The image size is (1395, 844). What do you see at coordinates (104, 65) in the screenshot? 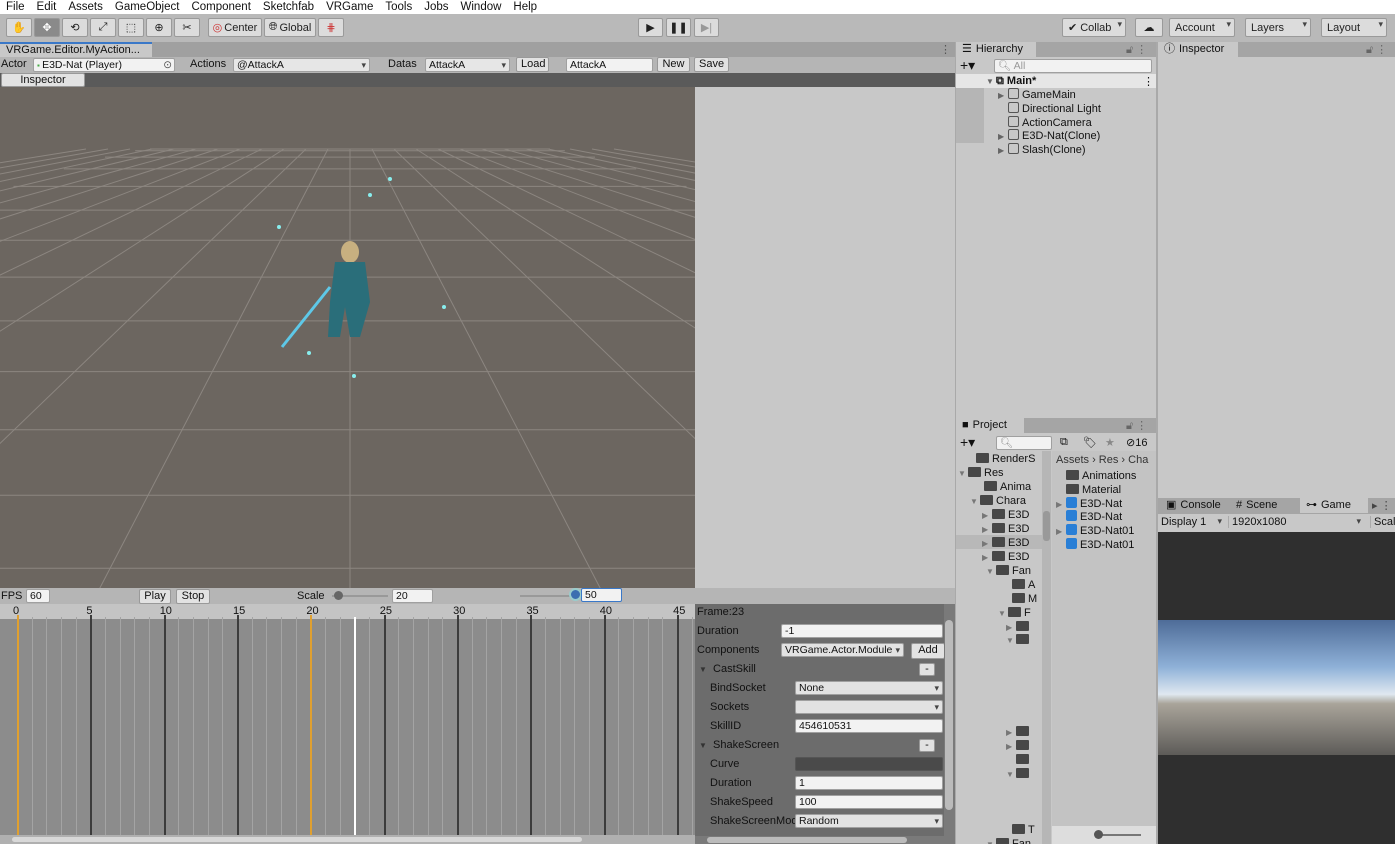
I see `actor-field: ▪ E3D-Nat (Player) ⊙` at bounding box center [104, 65].